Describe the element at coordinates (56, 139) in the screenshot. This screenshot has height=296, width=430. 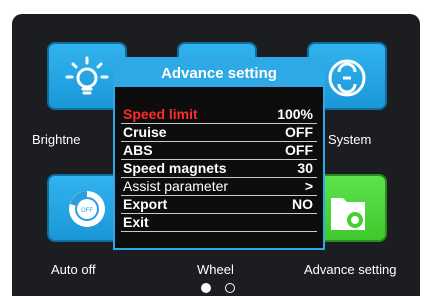
I see `tile-label-brightness: Brightne` at that location.